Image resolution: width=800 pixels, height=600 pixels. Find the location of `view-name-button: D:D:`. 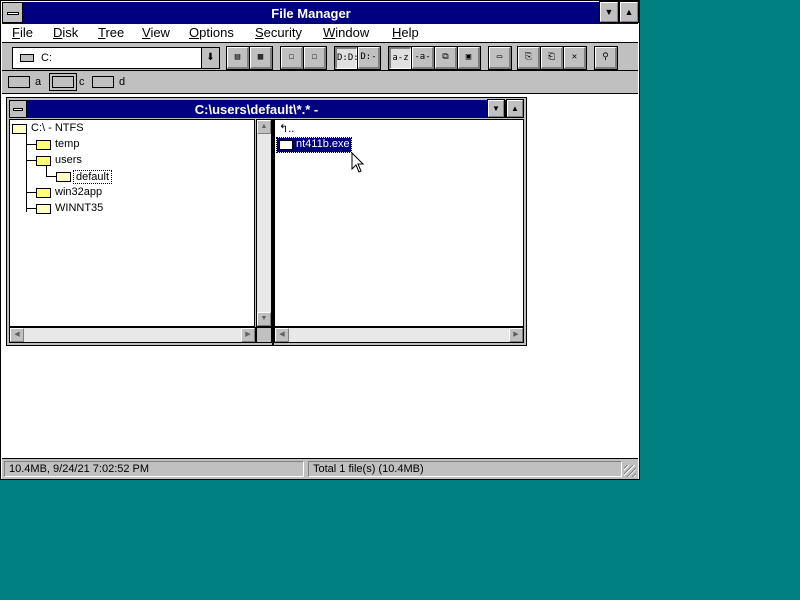

view-name-button: D:D: is located at coordinates (346, 58).